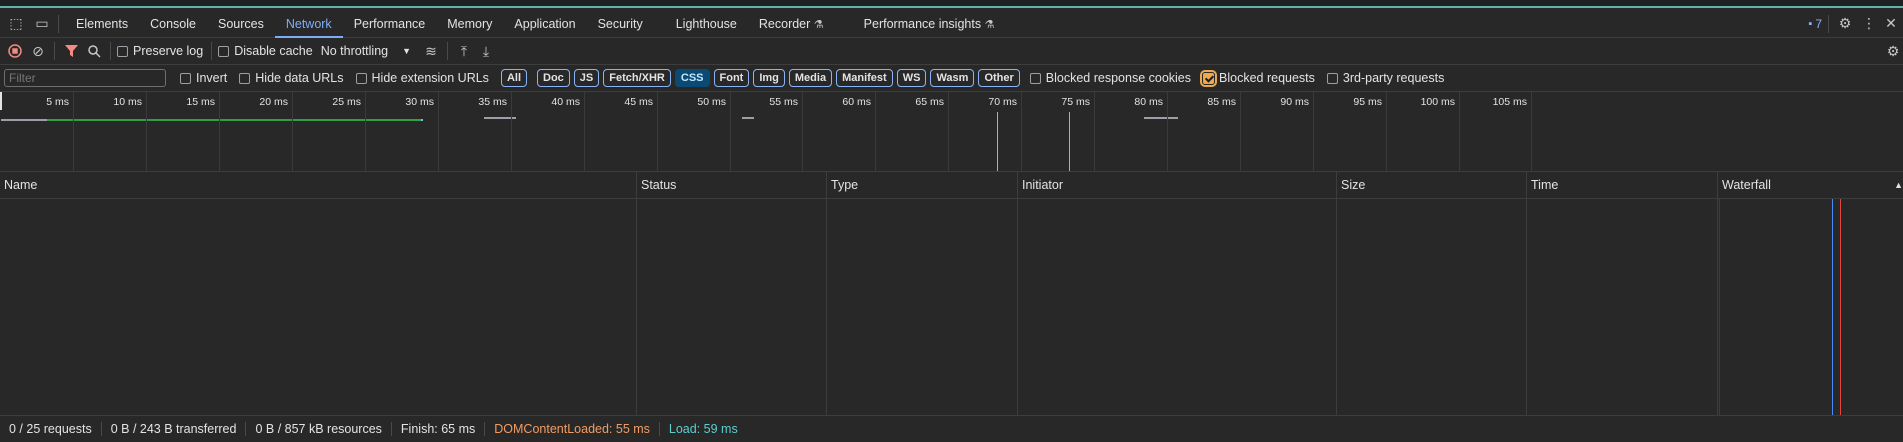 The height and width of the screenshot is (442, 1903). Describe the element at coordinates (1746, 185) in the screenshot. I see `column-header-waterfall-label: Waterfall` at that location.